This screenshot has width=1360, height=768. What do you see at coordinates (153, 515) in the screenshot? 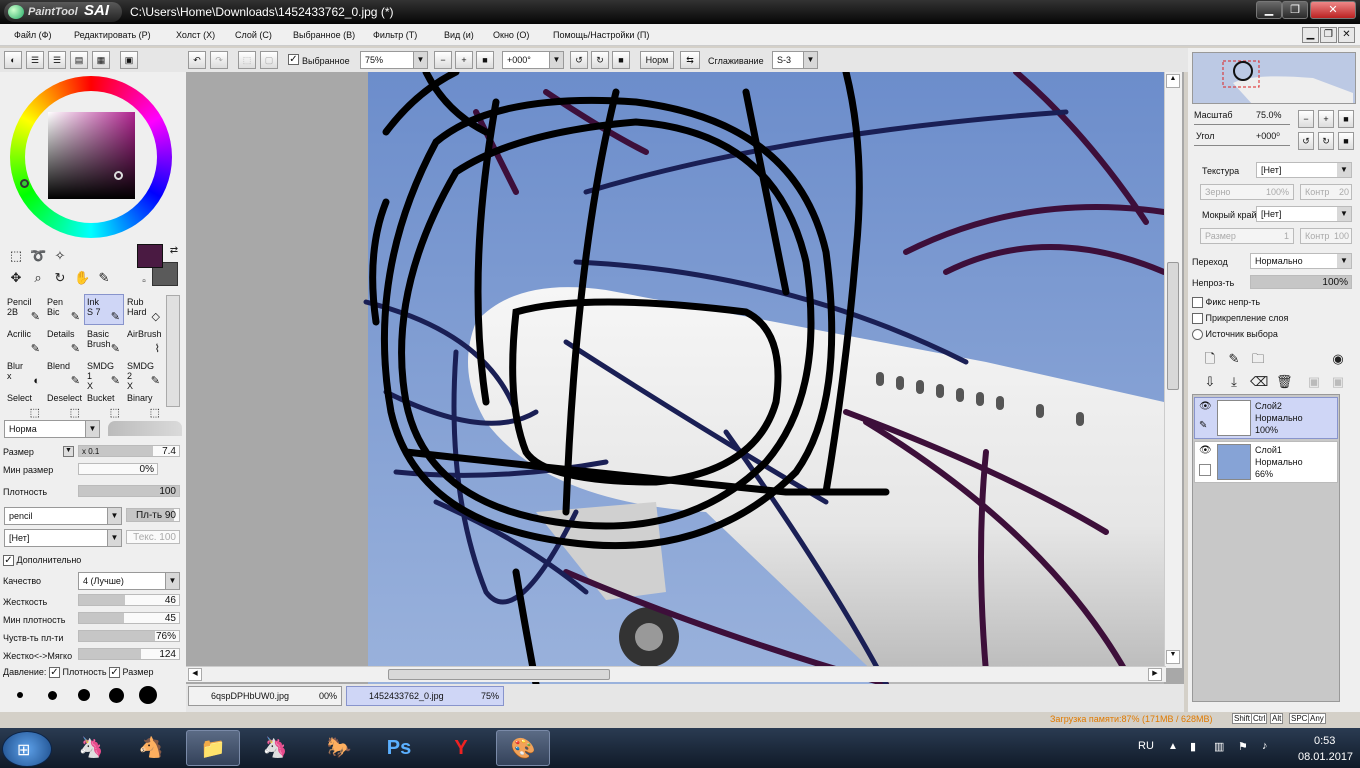
I see `shape-strength-slider: Пл-ть 90` at bounding box center [153, 515].